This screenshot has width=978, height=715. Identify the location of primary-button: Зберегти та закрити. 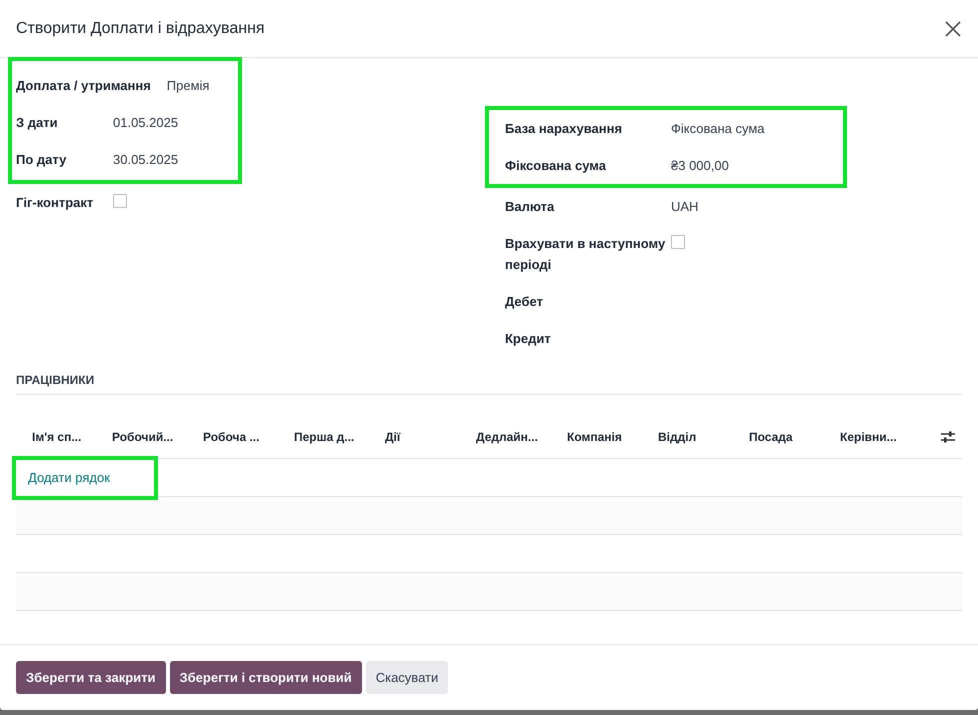
(91, 677).